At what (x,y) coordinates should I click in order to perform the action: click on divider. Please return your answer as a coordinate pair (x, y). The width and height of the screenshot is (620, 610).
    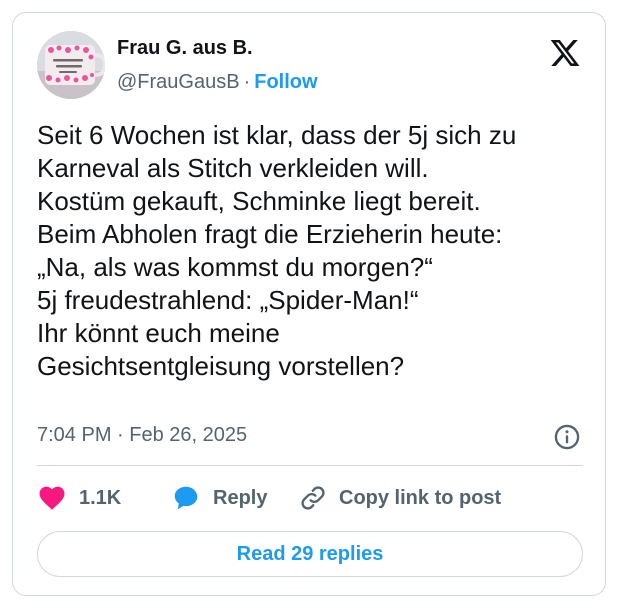
    Looking at the image, I should click on (310, 465).